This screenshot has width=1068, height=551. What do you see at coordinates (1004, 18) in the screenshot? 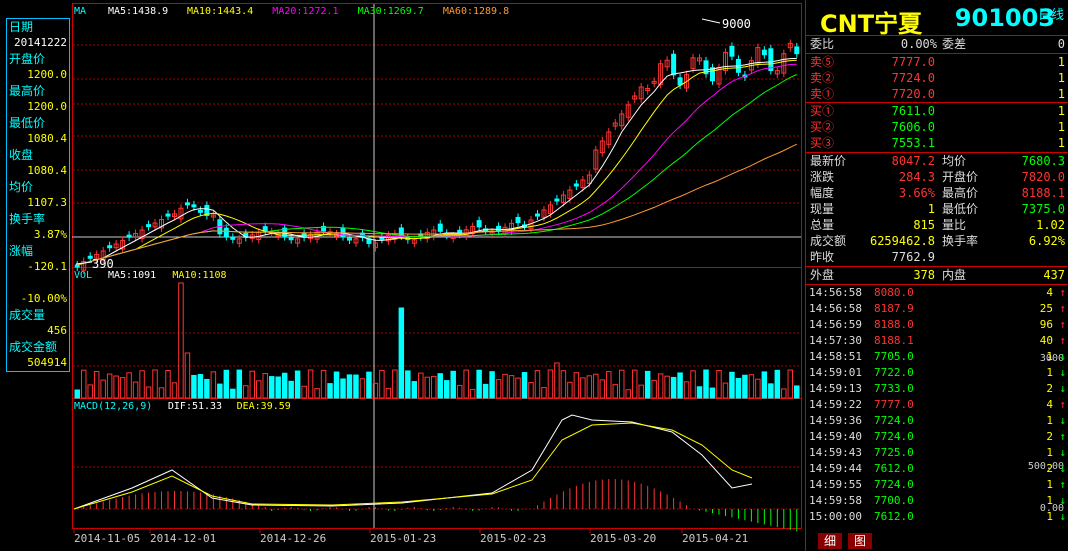
I see `security-code: 901003` at bounding box center [1004, 18].